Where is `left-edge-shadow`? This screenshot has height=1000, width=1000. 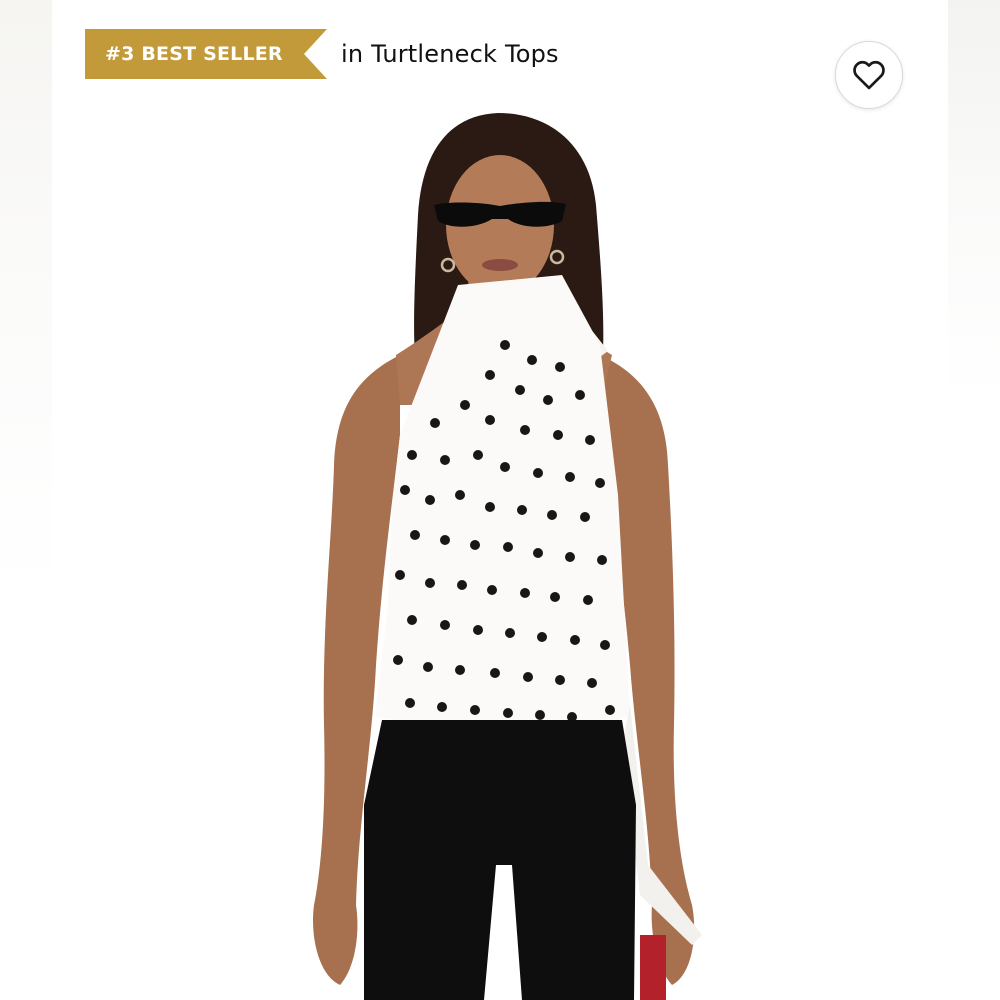 left-edge-shadow is located at coordinates (26, 500).